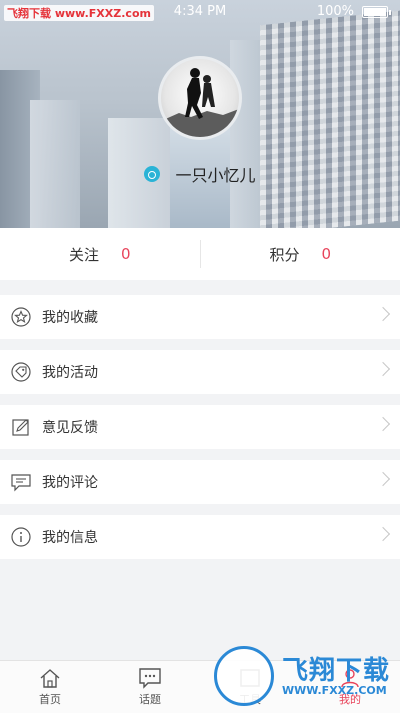  I want to click on watermark-title: 飞翔下载, so click(336, 671).